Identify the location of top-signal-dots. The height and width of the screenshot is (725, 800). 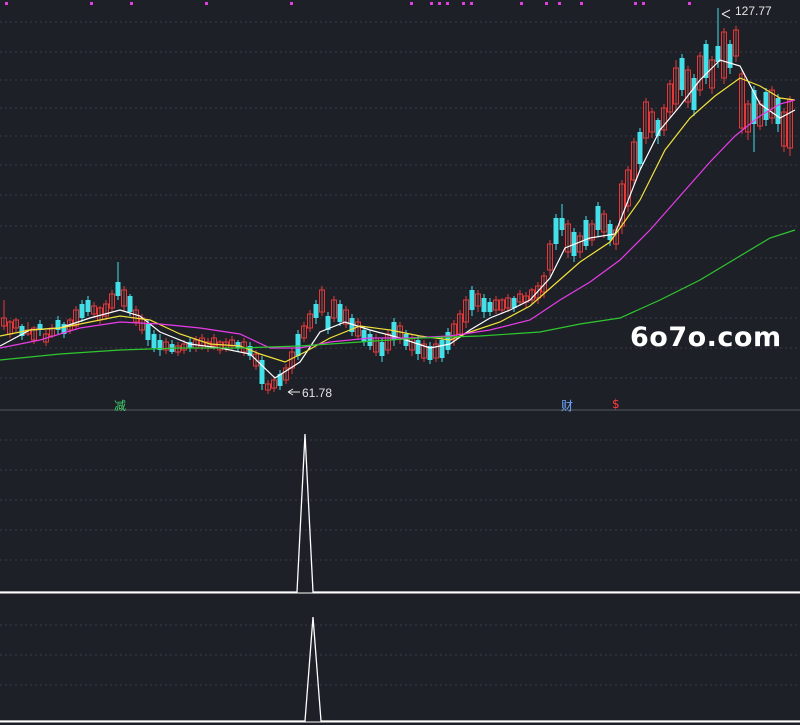
(348, 3).